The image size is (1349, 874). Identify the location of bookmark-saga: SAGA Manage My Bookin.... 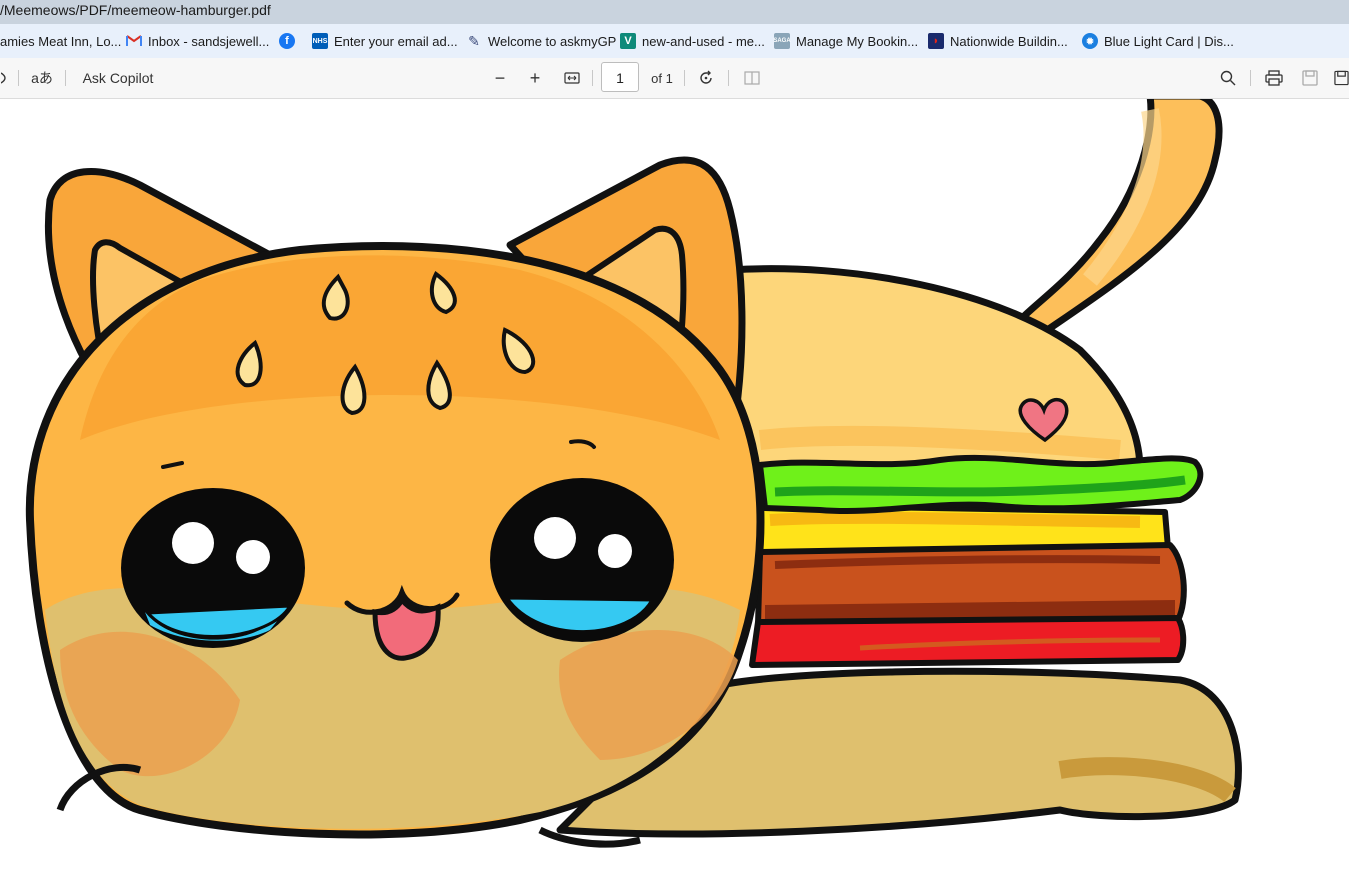
(846, 41).